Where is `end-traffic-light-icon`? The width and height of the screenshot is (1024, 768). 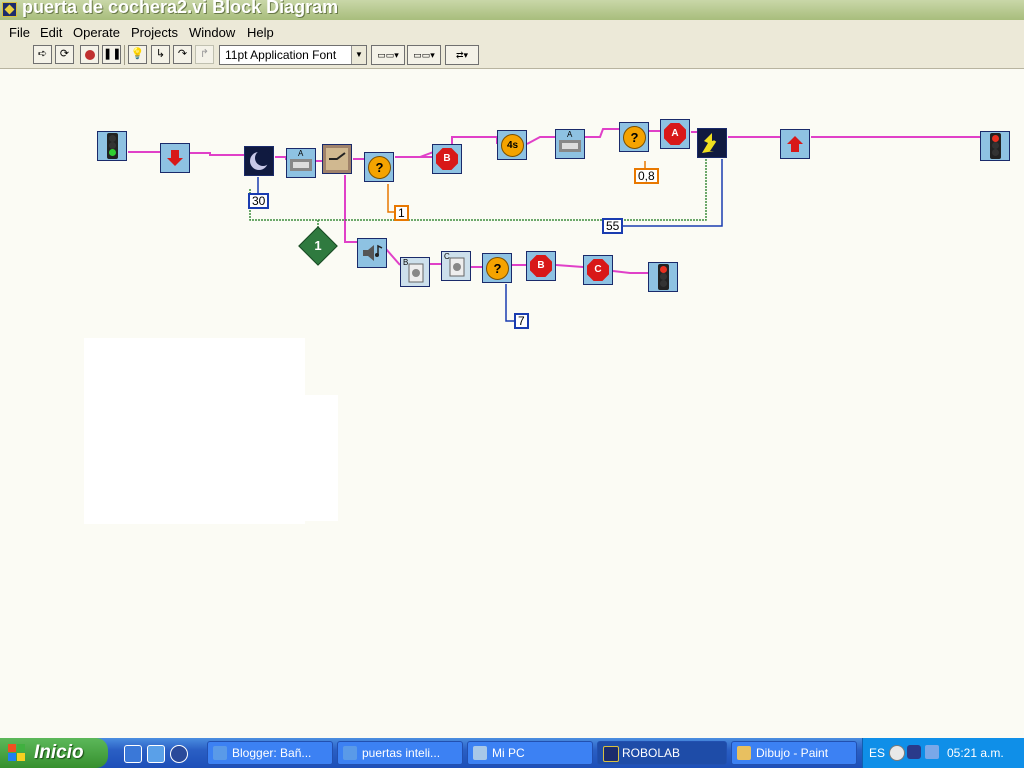 end-traffic-light-icon is located at coordinates (995, 146).